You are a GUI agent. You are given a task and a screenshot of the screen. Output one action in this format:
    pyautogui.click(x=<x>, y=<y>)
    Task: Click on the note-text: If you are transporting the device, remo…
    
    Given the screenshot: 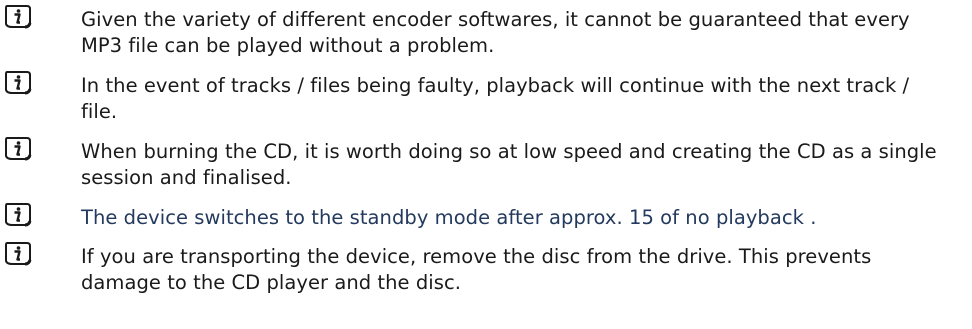 What is the action you would take?
    pyautogui.click(x=476, y=269)
    